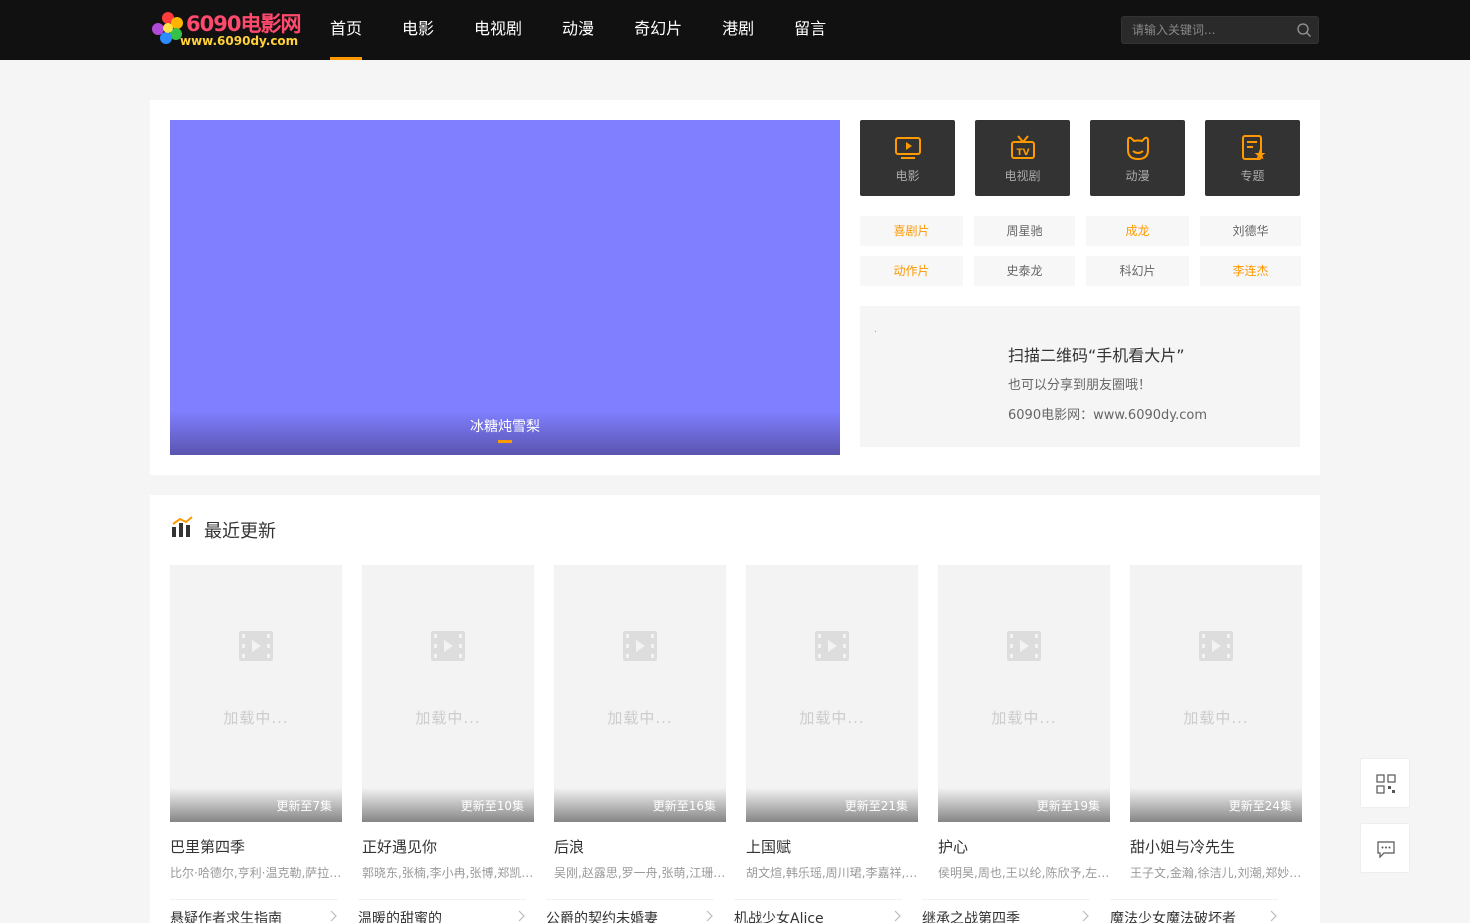 This screenshot has width=1470, height=923. What do you see at coordinates (1194, 911) in the screenshot?
I see `list-item: 魔法少女魔法破坏者` at bounding box center [1194, 911].